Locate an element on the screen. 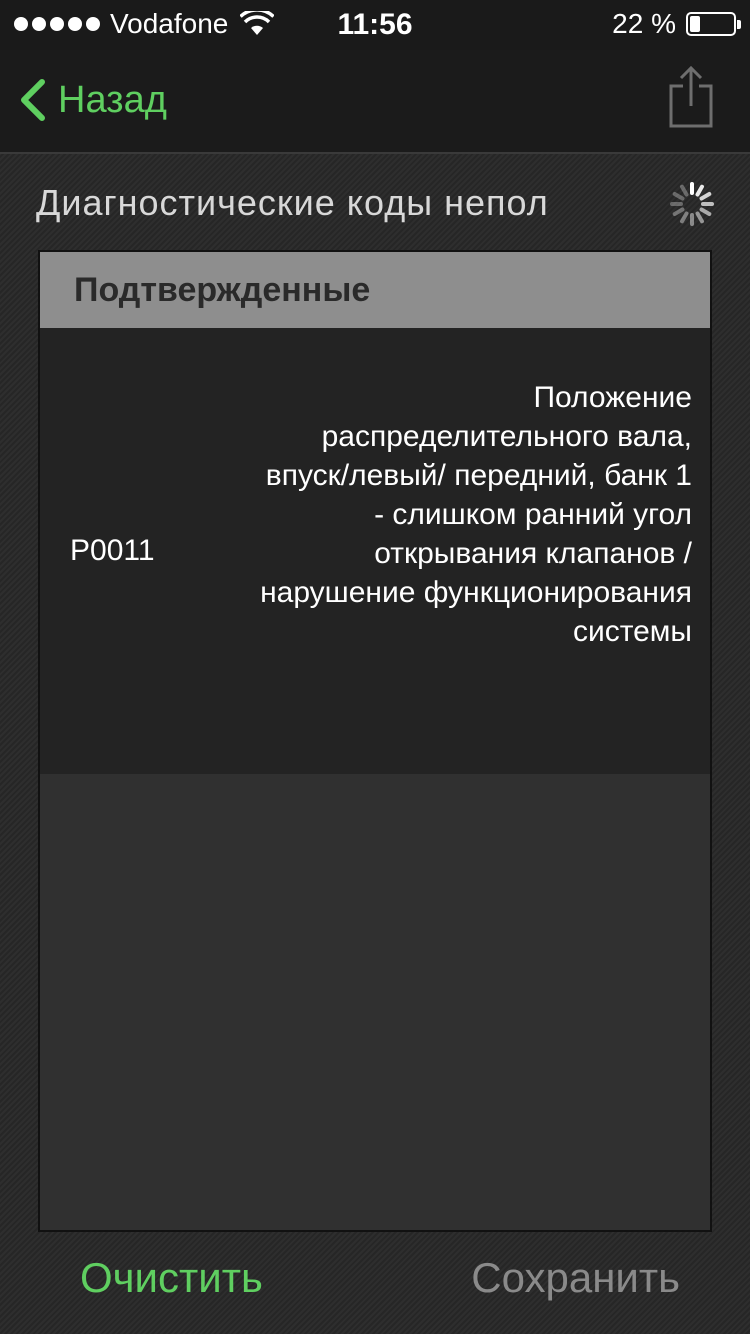 The image size is (750, 1334). back-button: Назад is located at coordinates (92, 100).